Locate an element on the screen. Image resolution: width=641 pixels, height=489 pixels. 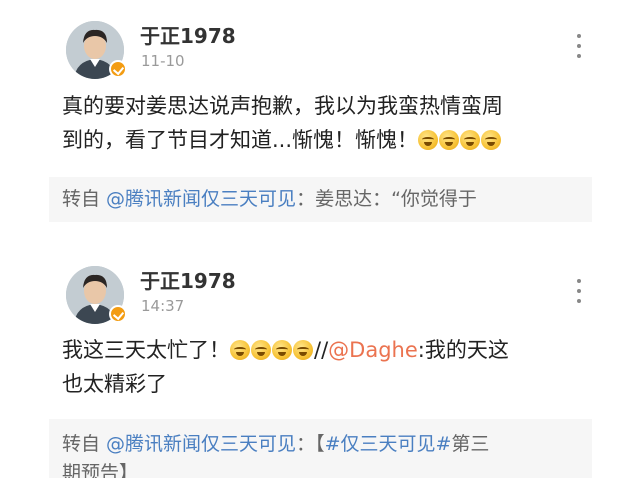
post-text-segment: 到的，看了节目才知道...惭愧！惭愧！ is located at coordinates (240, 140).